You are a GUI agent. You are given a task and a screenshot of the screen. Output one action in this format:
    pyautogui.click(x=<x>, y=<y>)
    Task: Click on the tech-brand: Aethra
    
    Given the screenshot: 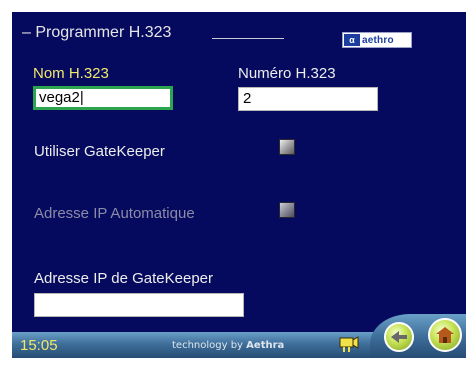 What is the action you would take?
    pyautogui.click(x=265, y=345)
    